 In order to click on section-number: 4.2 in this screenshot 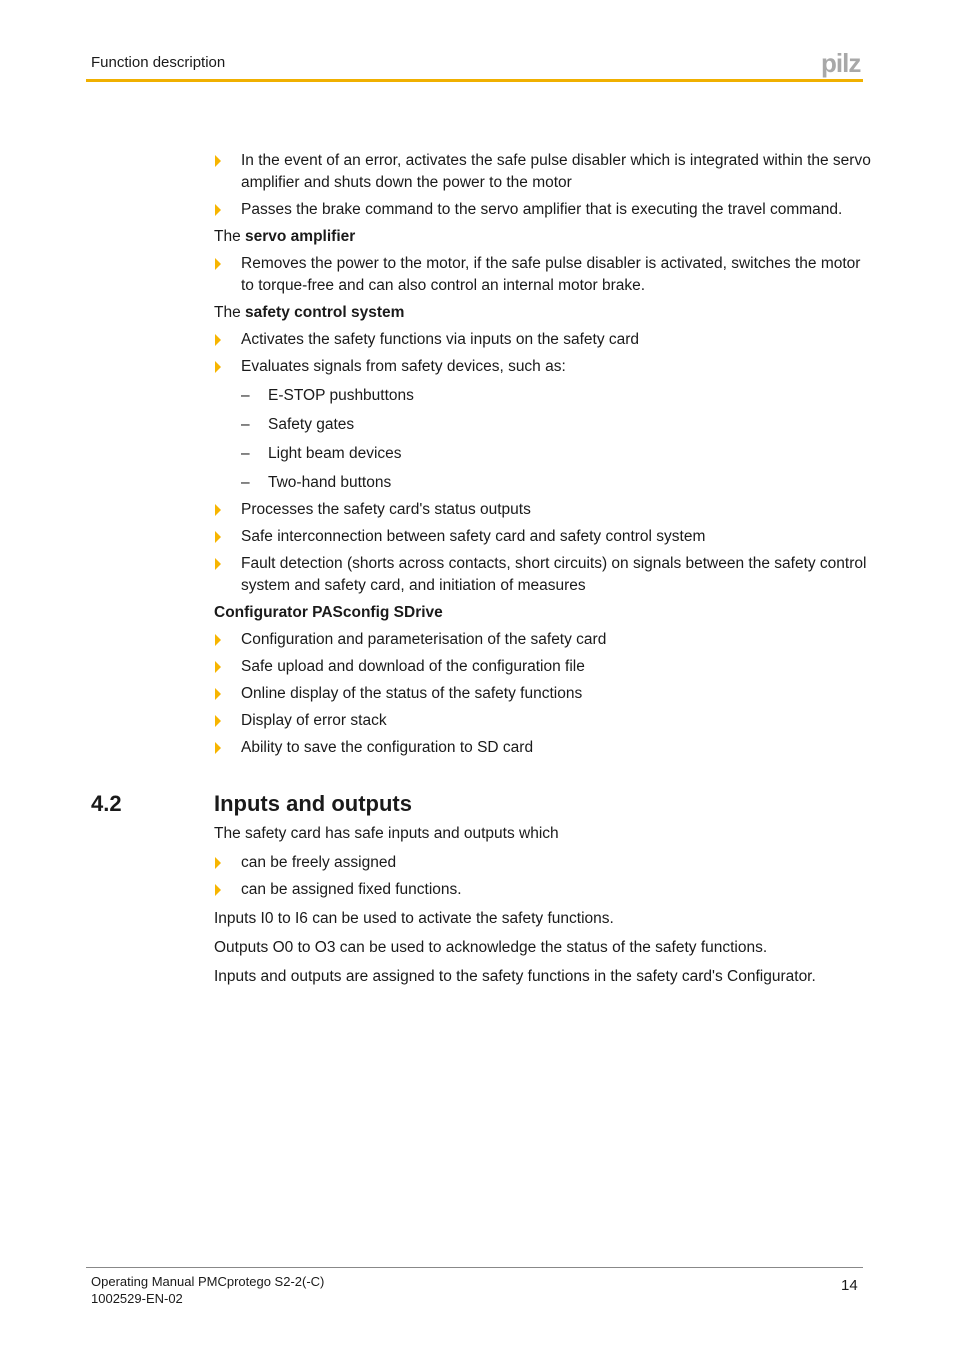, I will do `click(106, 803)`.